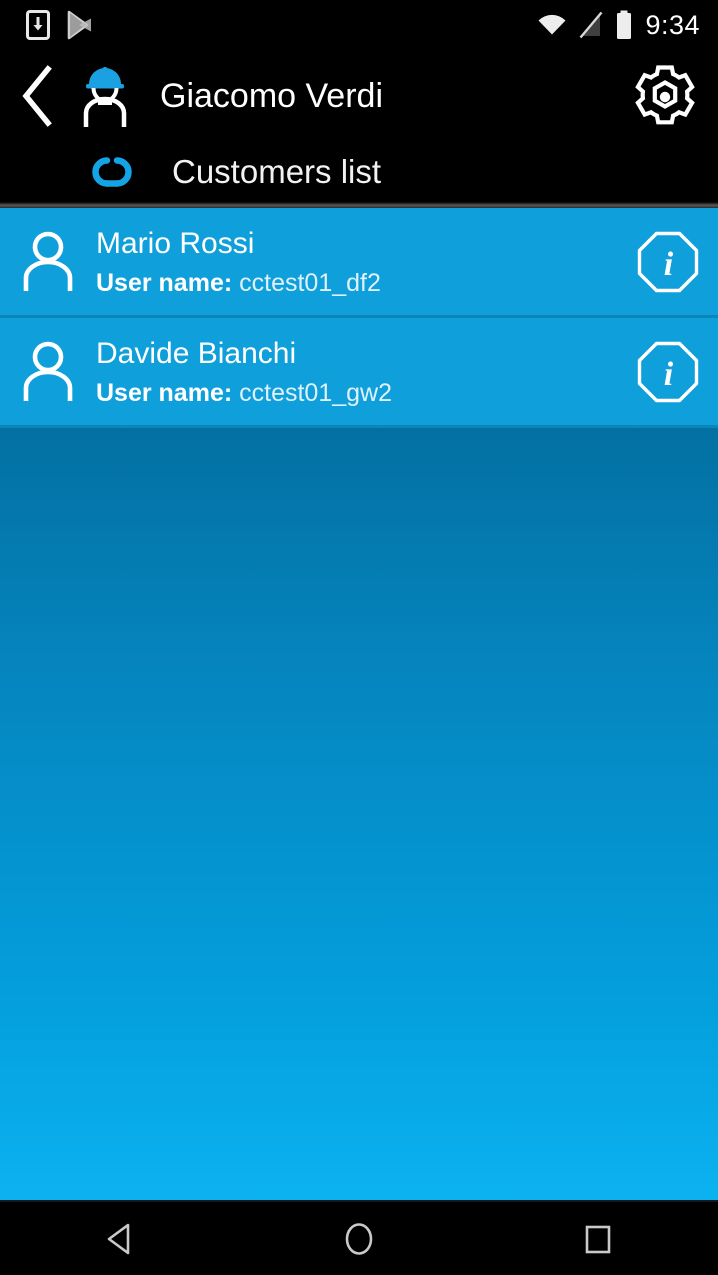  Describe the element at coordinates (196, 353) in the screenshot. I see `customer-name: Davide Bianchi` at that location.